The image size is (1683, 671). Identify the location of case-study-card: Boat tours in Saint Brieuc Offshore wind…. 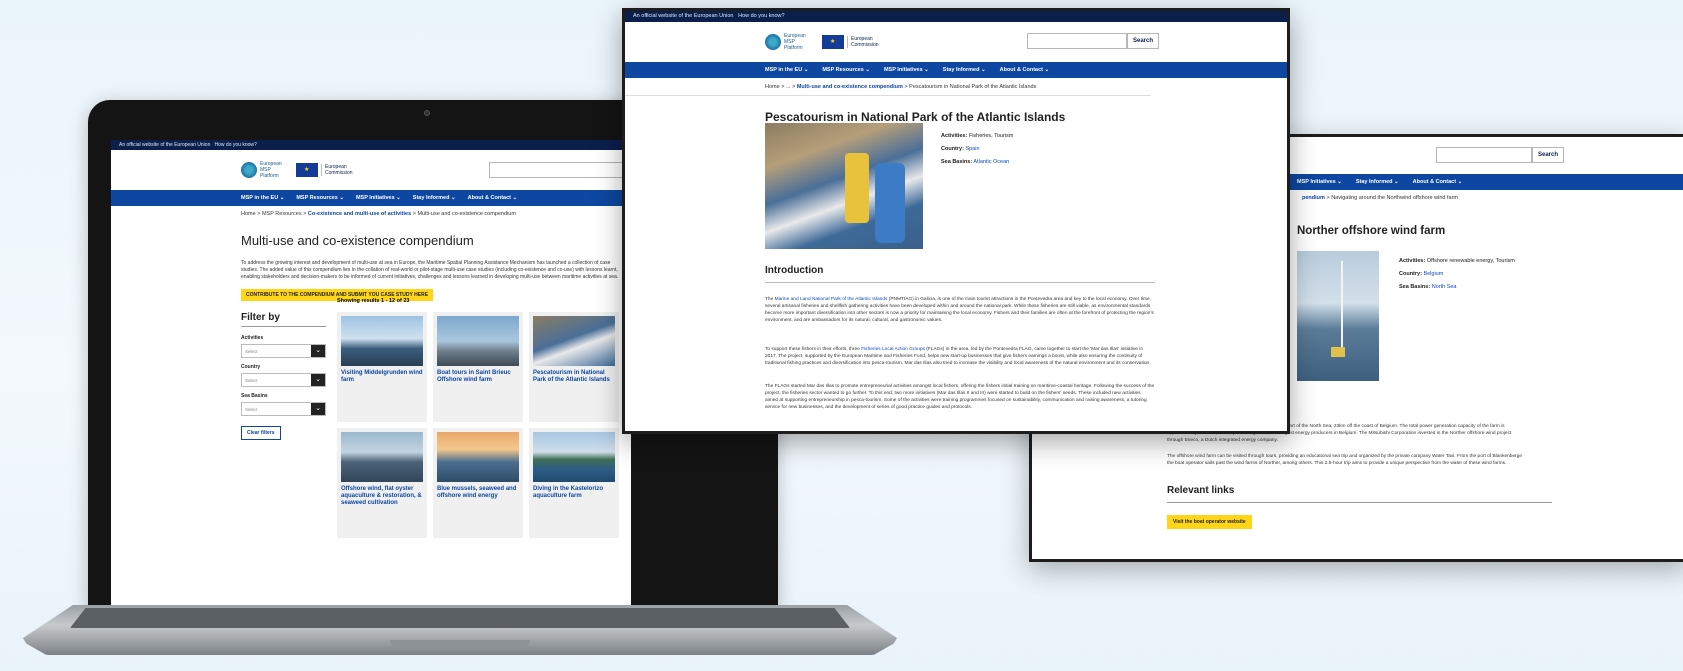
(478, 367).